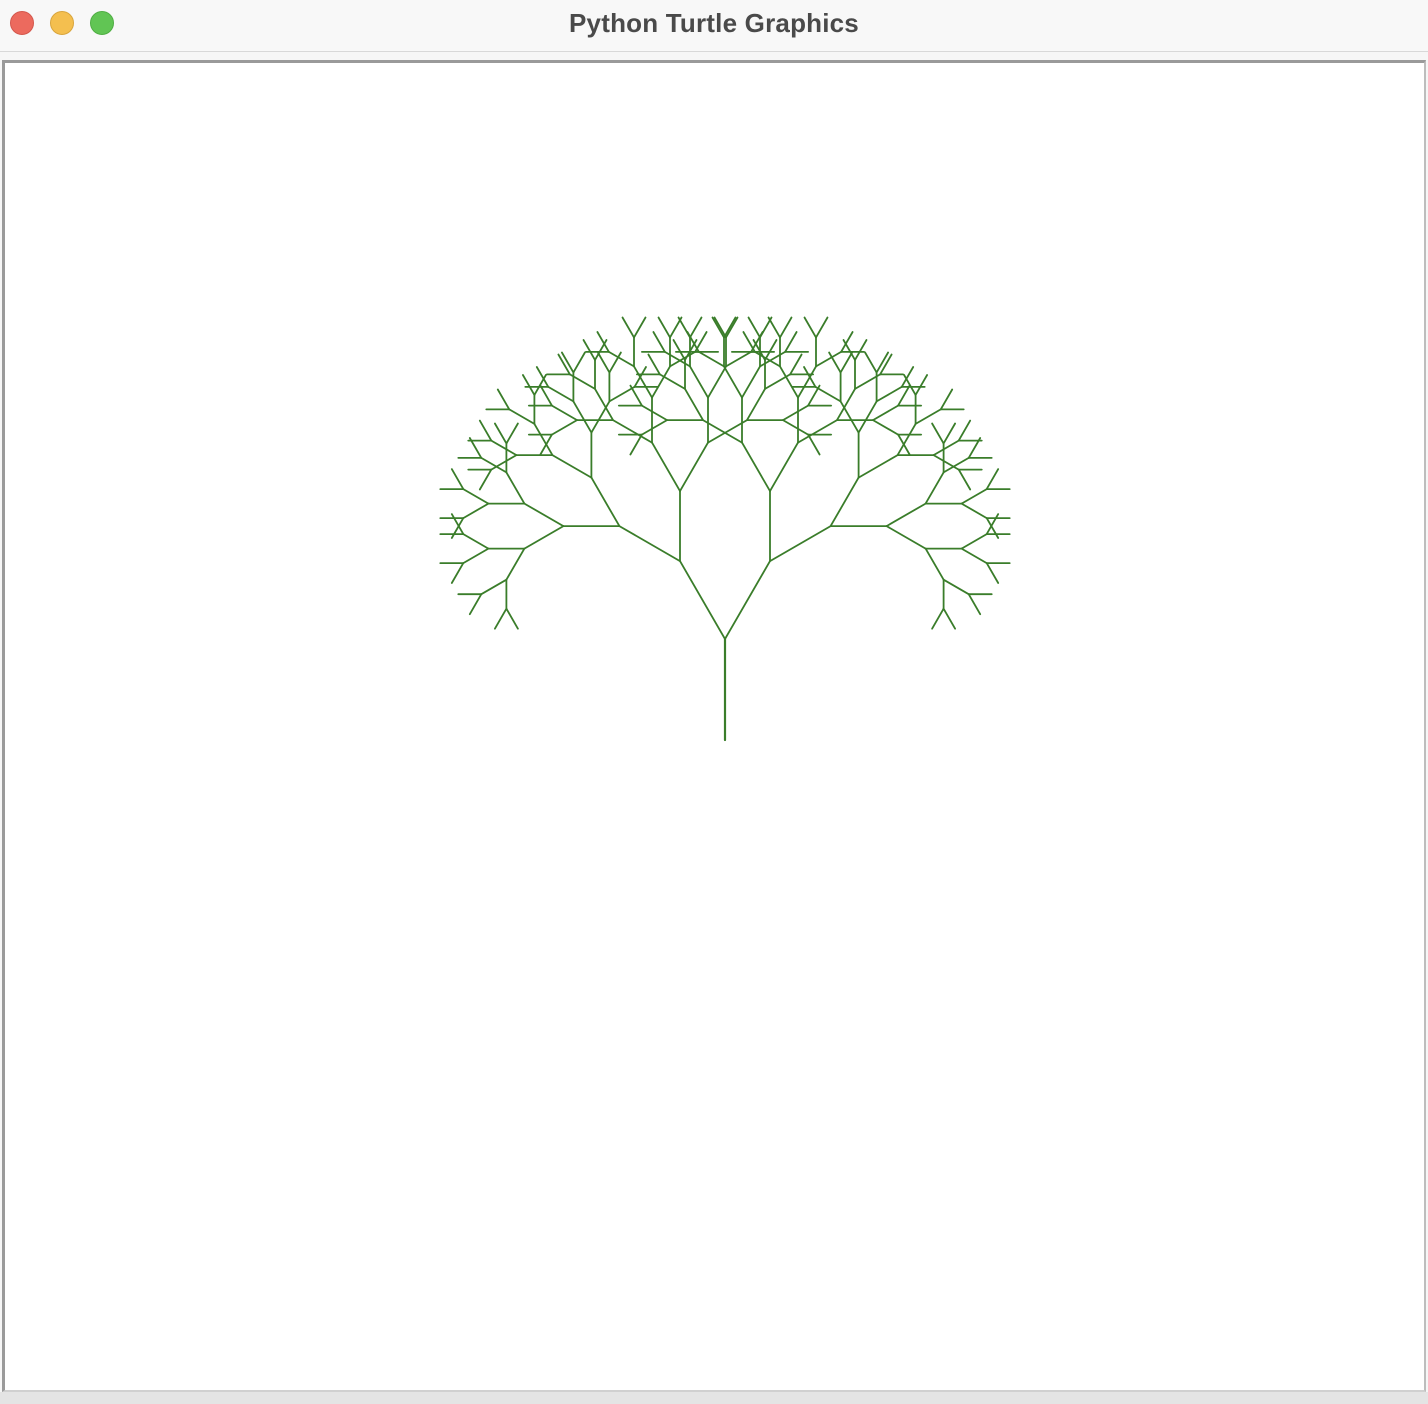  I want to click on window-bottom-edge, so click(714, 1398).